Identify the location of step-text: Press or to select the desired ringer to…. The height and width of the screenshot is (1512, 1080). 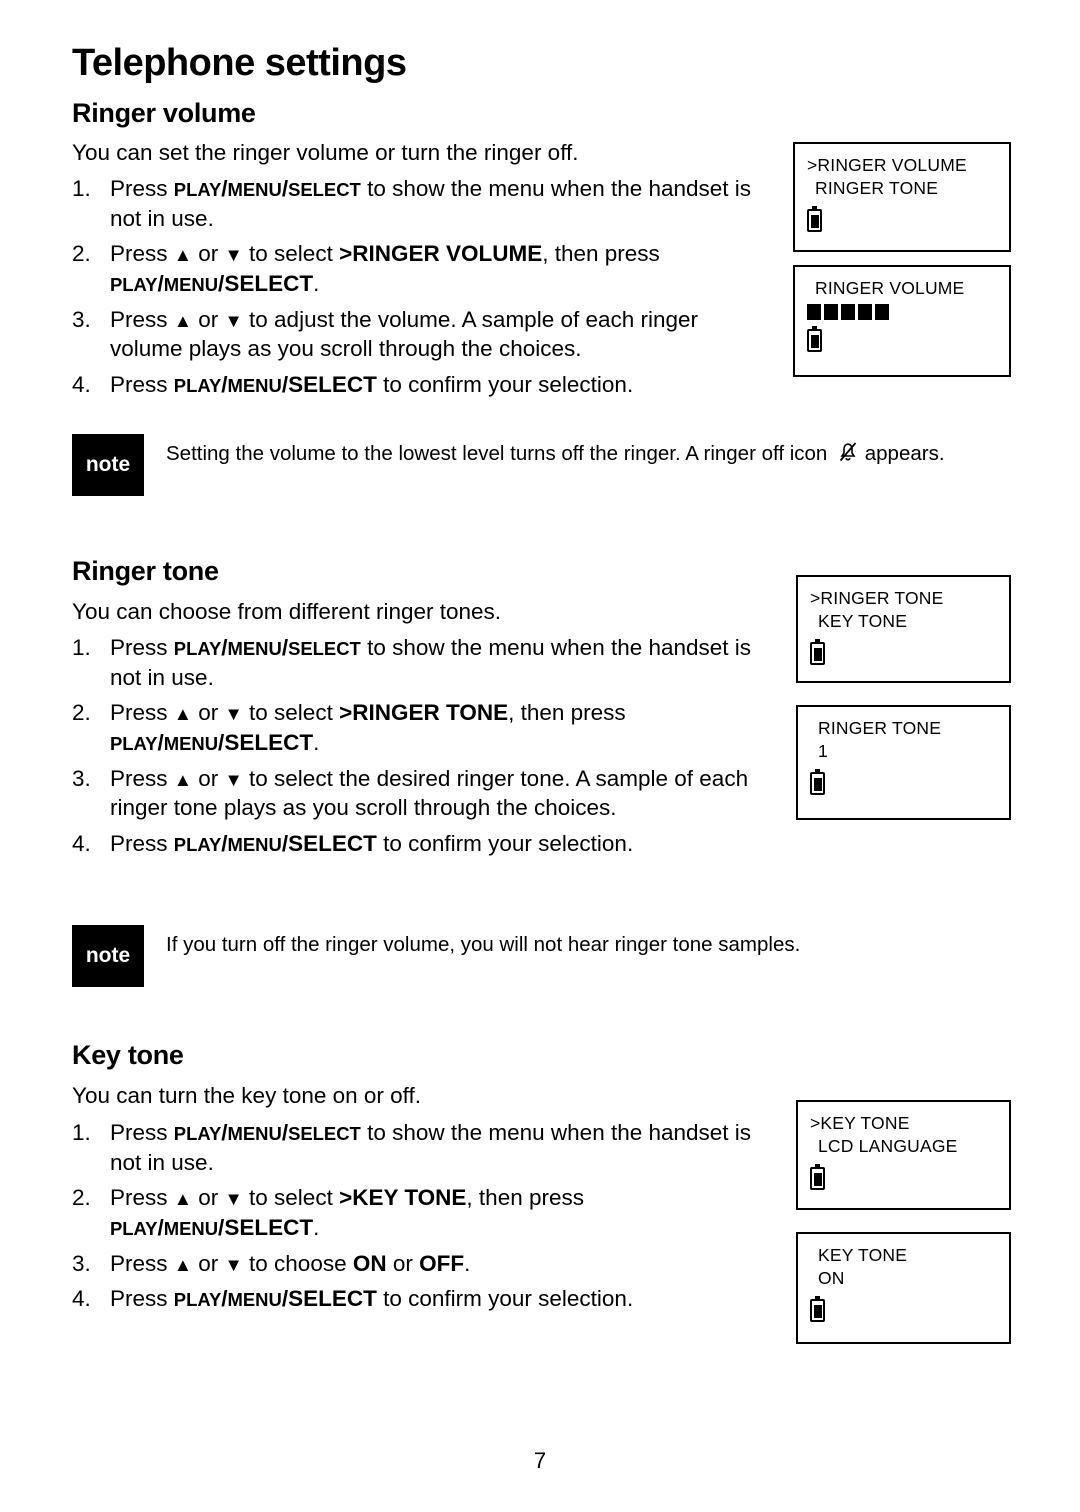
(429, 793).